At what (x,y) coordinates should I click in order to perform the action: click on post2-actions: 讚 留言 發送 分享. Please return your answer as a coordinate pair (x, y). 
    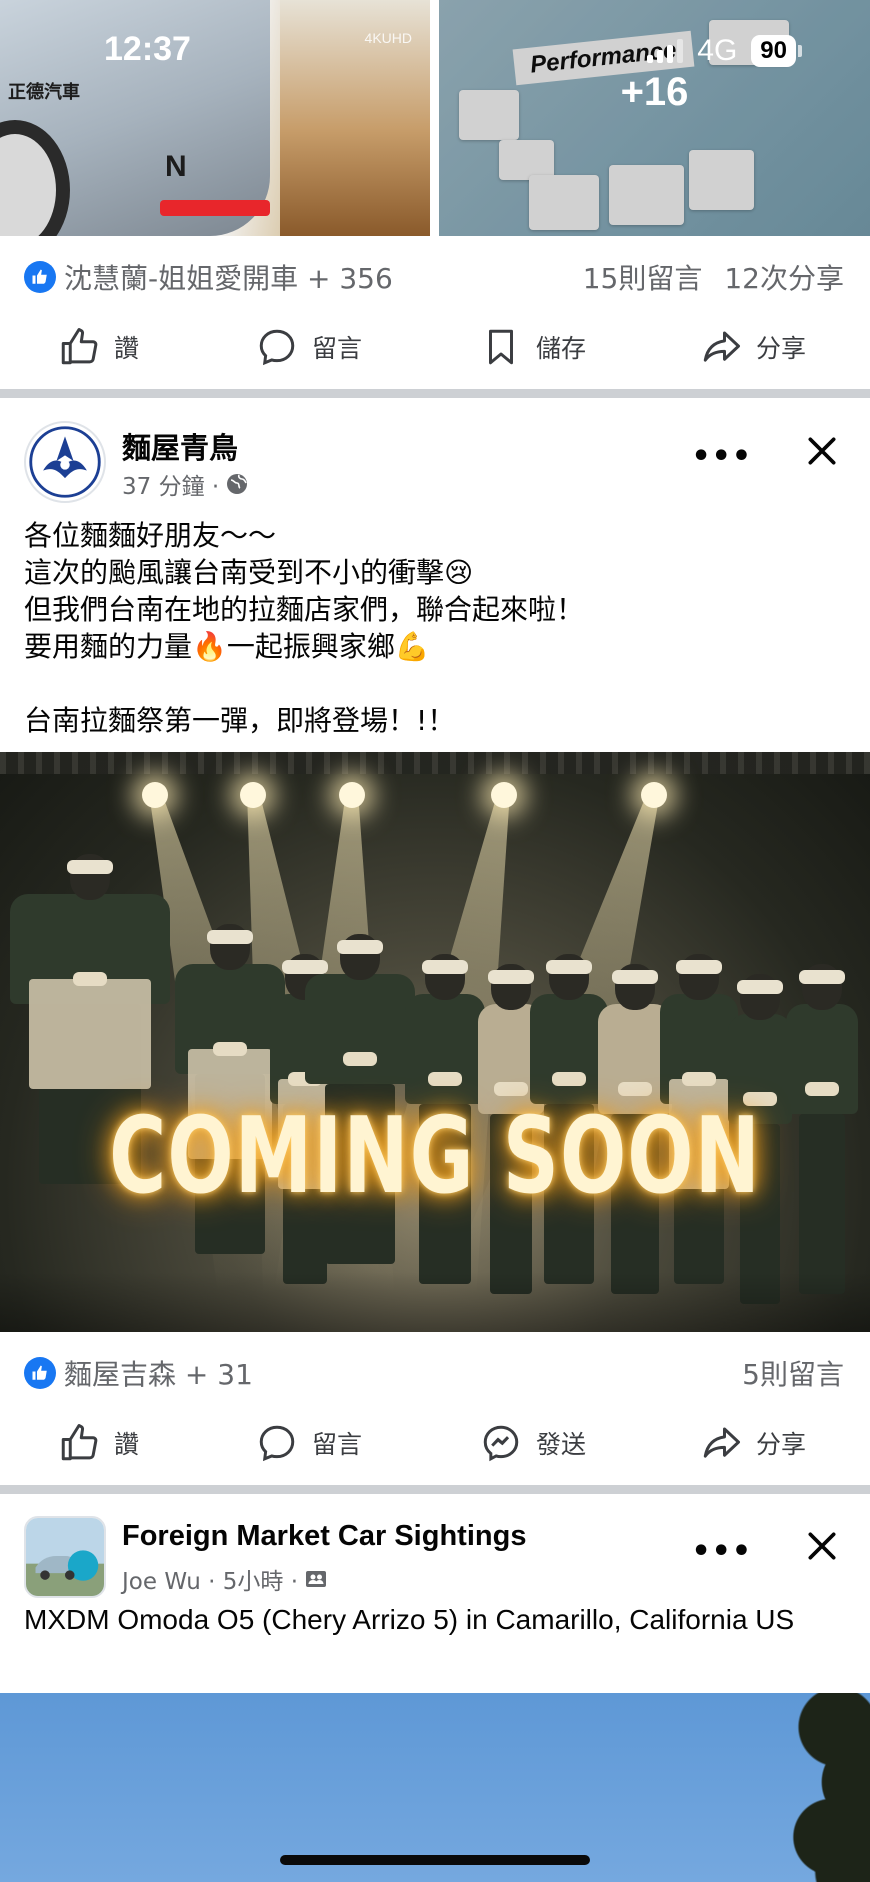
    Looking at the image, I should click on (435, 1446).